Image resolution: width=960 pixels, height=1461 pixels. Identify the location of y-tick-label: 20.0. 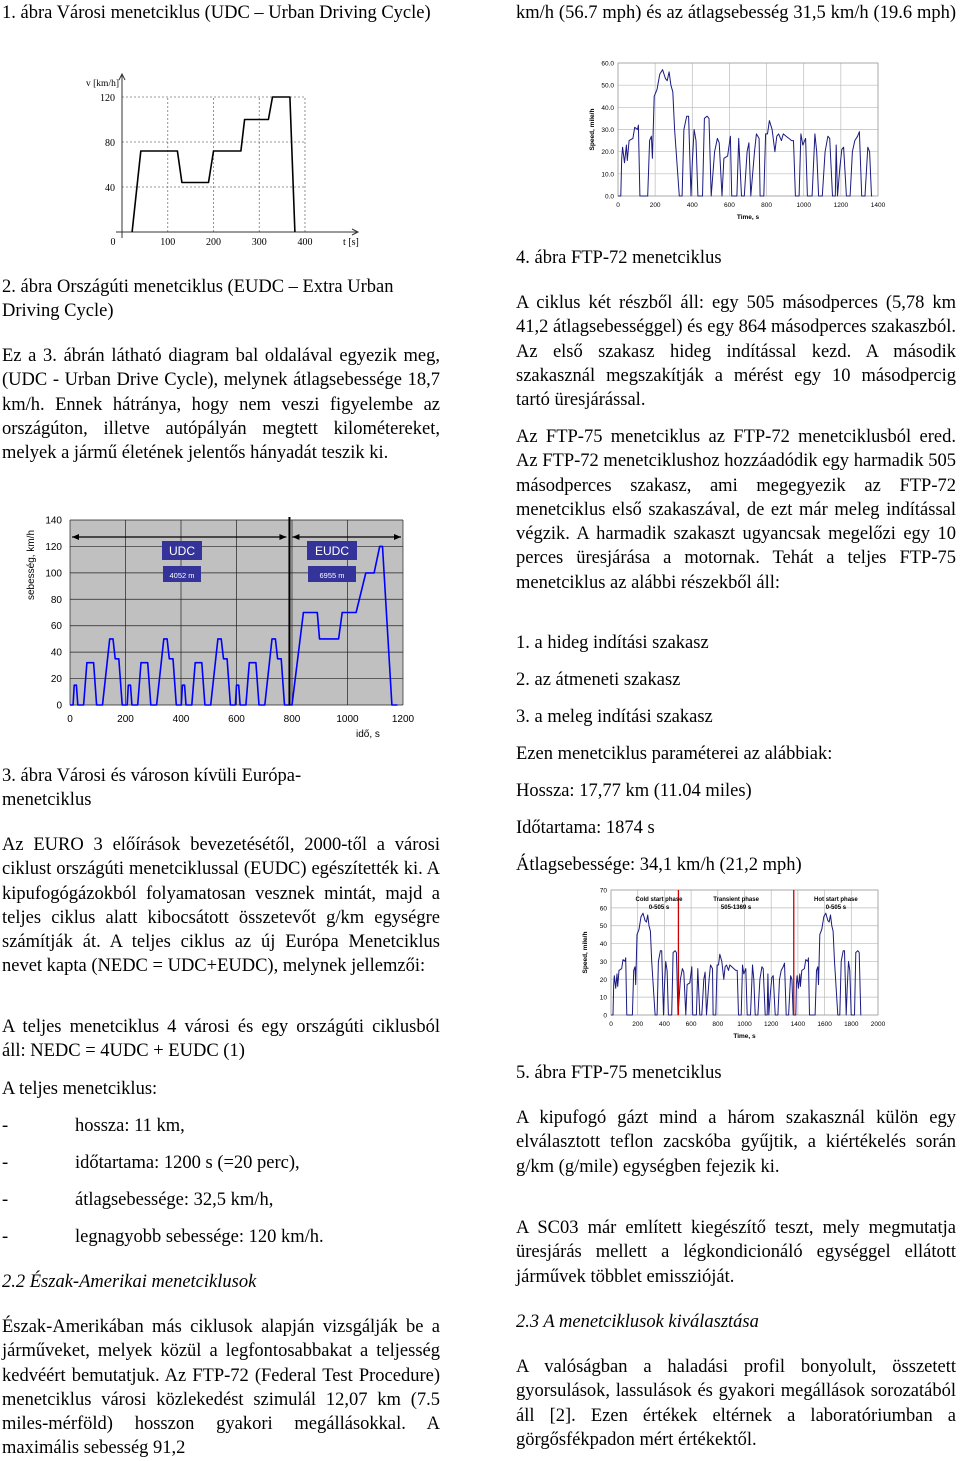
(607, 152).